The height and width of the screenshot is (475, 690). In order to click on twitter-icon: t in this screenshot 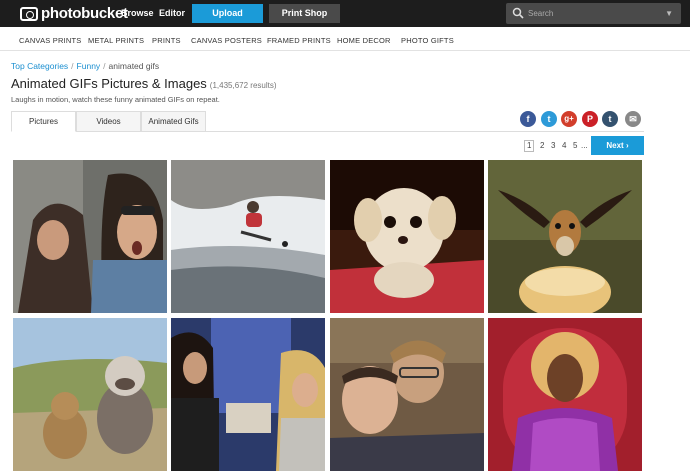, I will do `click(549, 119)`.